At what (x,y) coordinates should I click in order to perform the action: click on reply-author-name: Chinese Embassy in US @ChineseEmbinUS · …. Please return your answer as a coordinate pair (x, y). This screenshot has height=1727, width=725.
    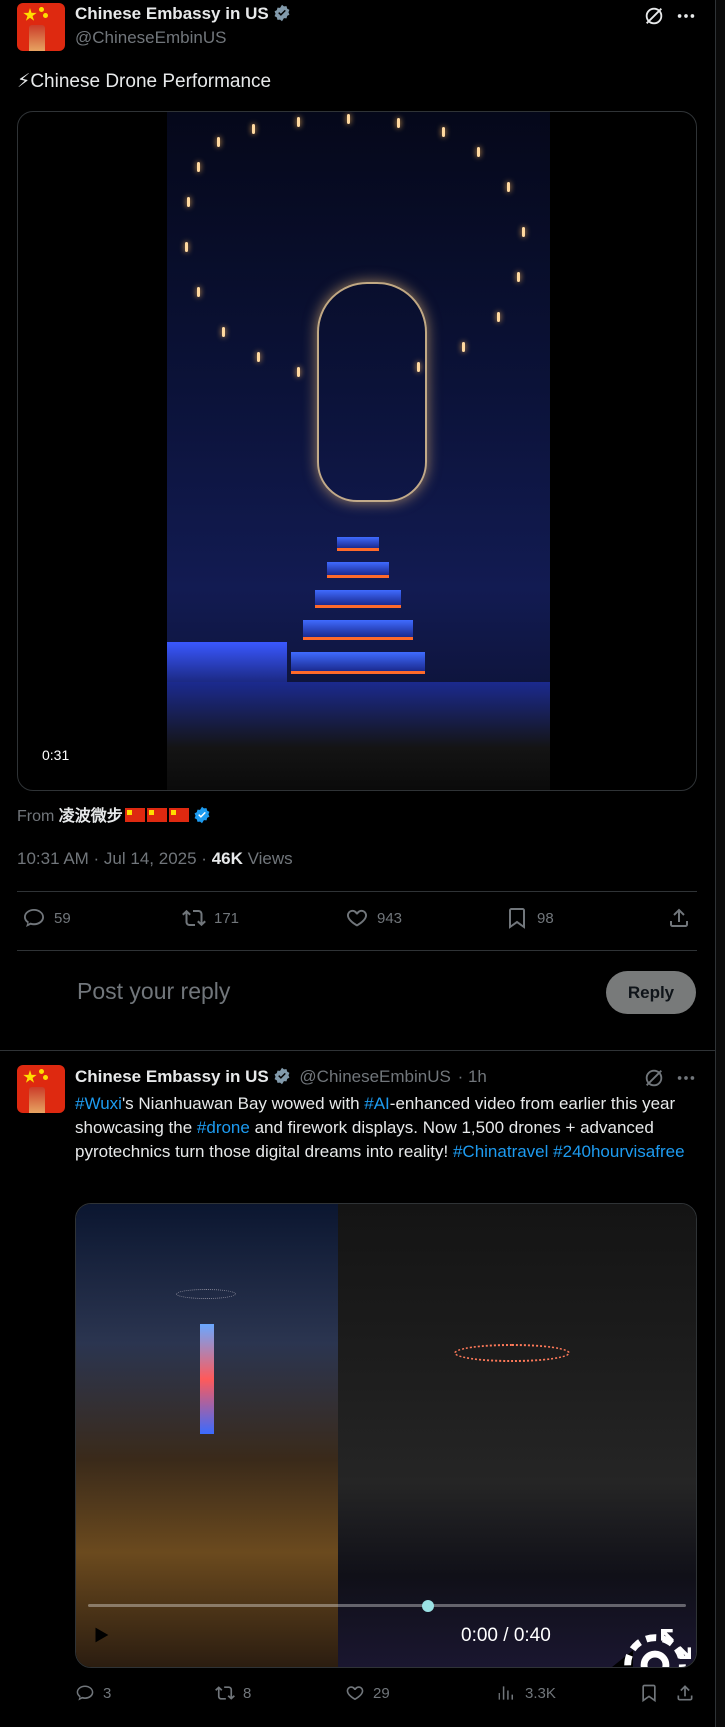
    Looking at the image, I should click on (281, 1077).